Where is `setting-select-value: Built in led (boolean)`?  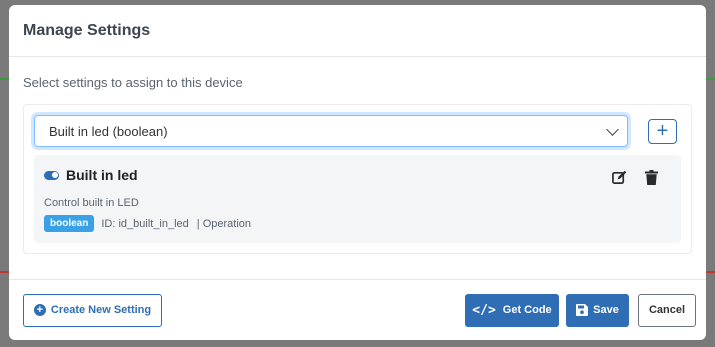 setting-select-value: Built in led (boolean) is located at coordinates (108, 131).